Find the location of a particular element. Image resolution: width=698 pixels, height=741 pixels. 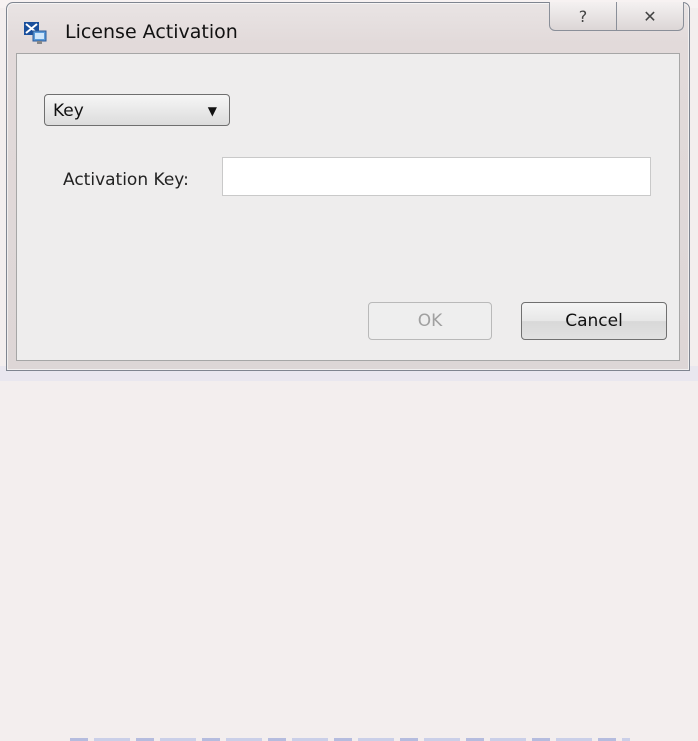

dropdown-arrow-icon: ▼ is located at coordinates (212, 111).